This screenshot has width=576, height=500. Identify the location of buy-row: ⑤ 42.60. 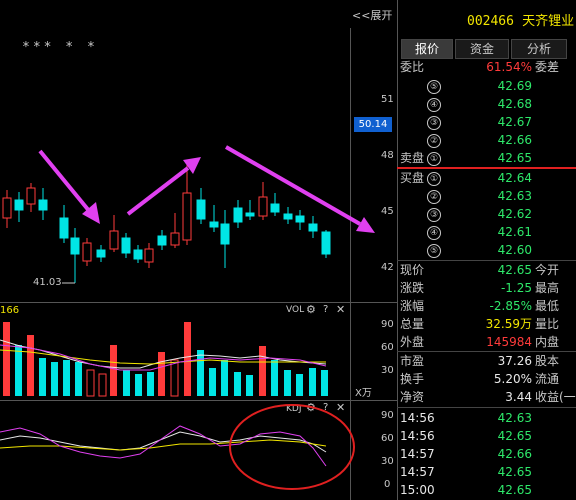
(486, 250).